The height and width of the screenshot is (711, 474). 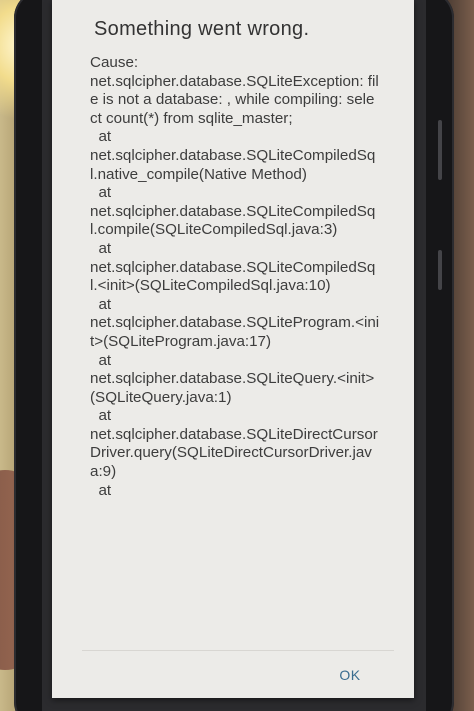 I want to click on dialog-title: Something went wrong., so click(x=202, y=29).